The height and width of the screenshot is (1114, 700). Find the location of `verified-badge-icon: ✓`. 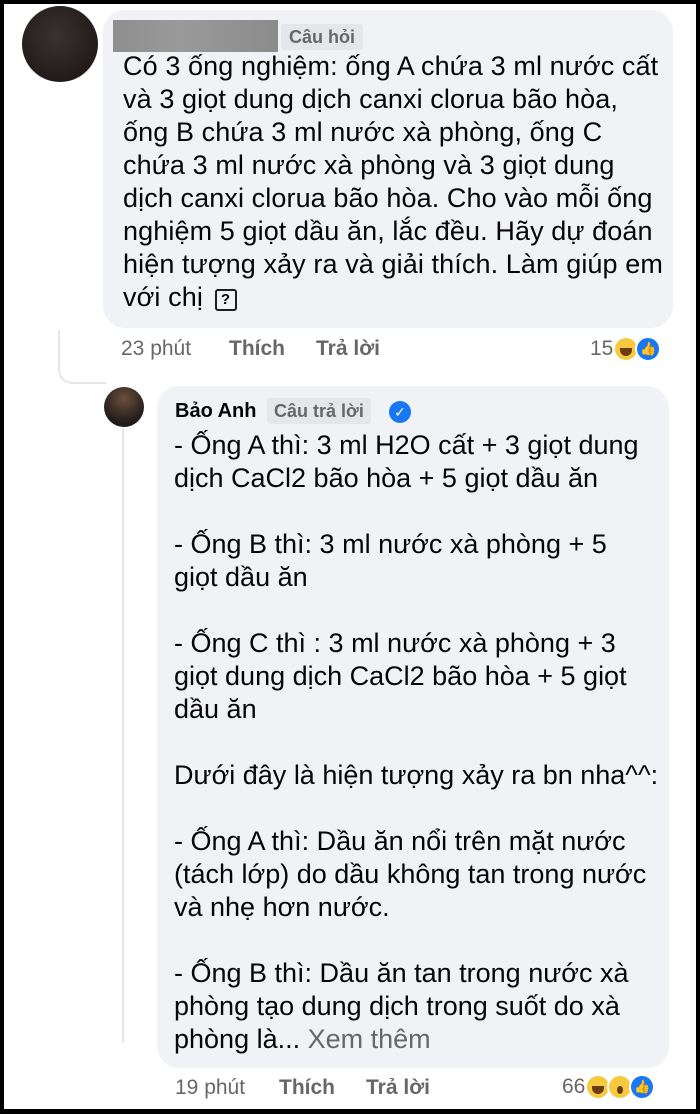

verified-badge-icon: ✓ is located at coordinates (400, 412).